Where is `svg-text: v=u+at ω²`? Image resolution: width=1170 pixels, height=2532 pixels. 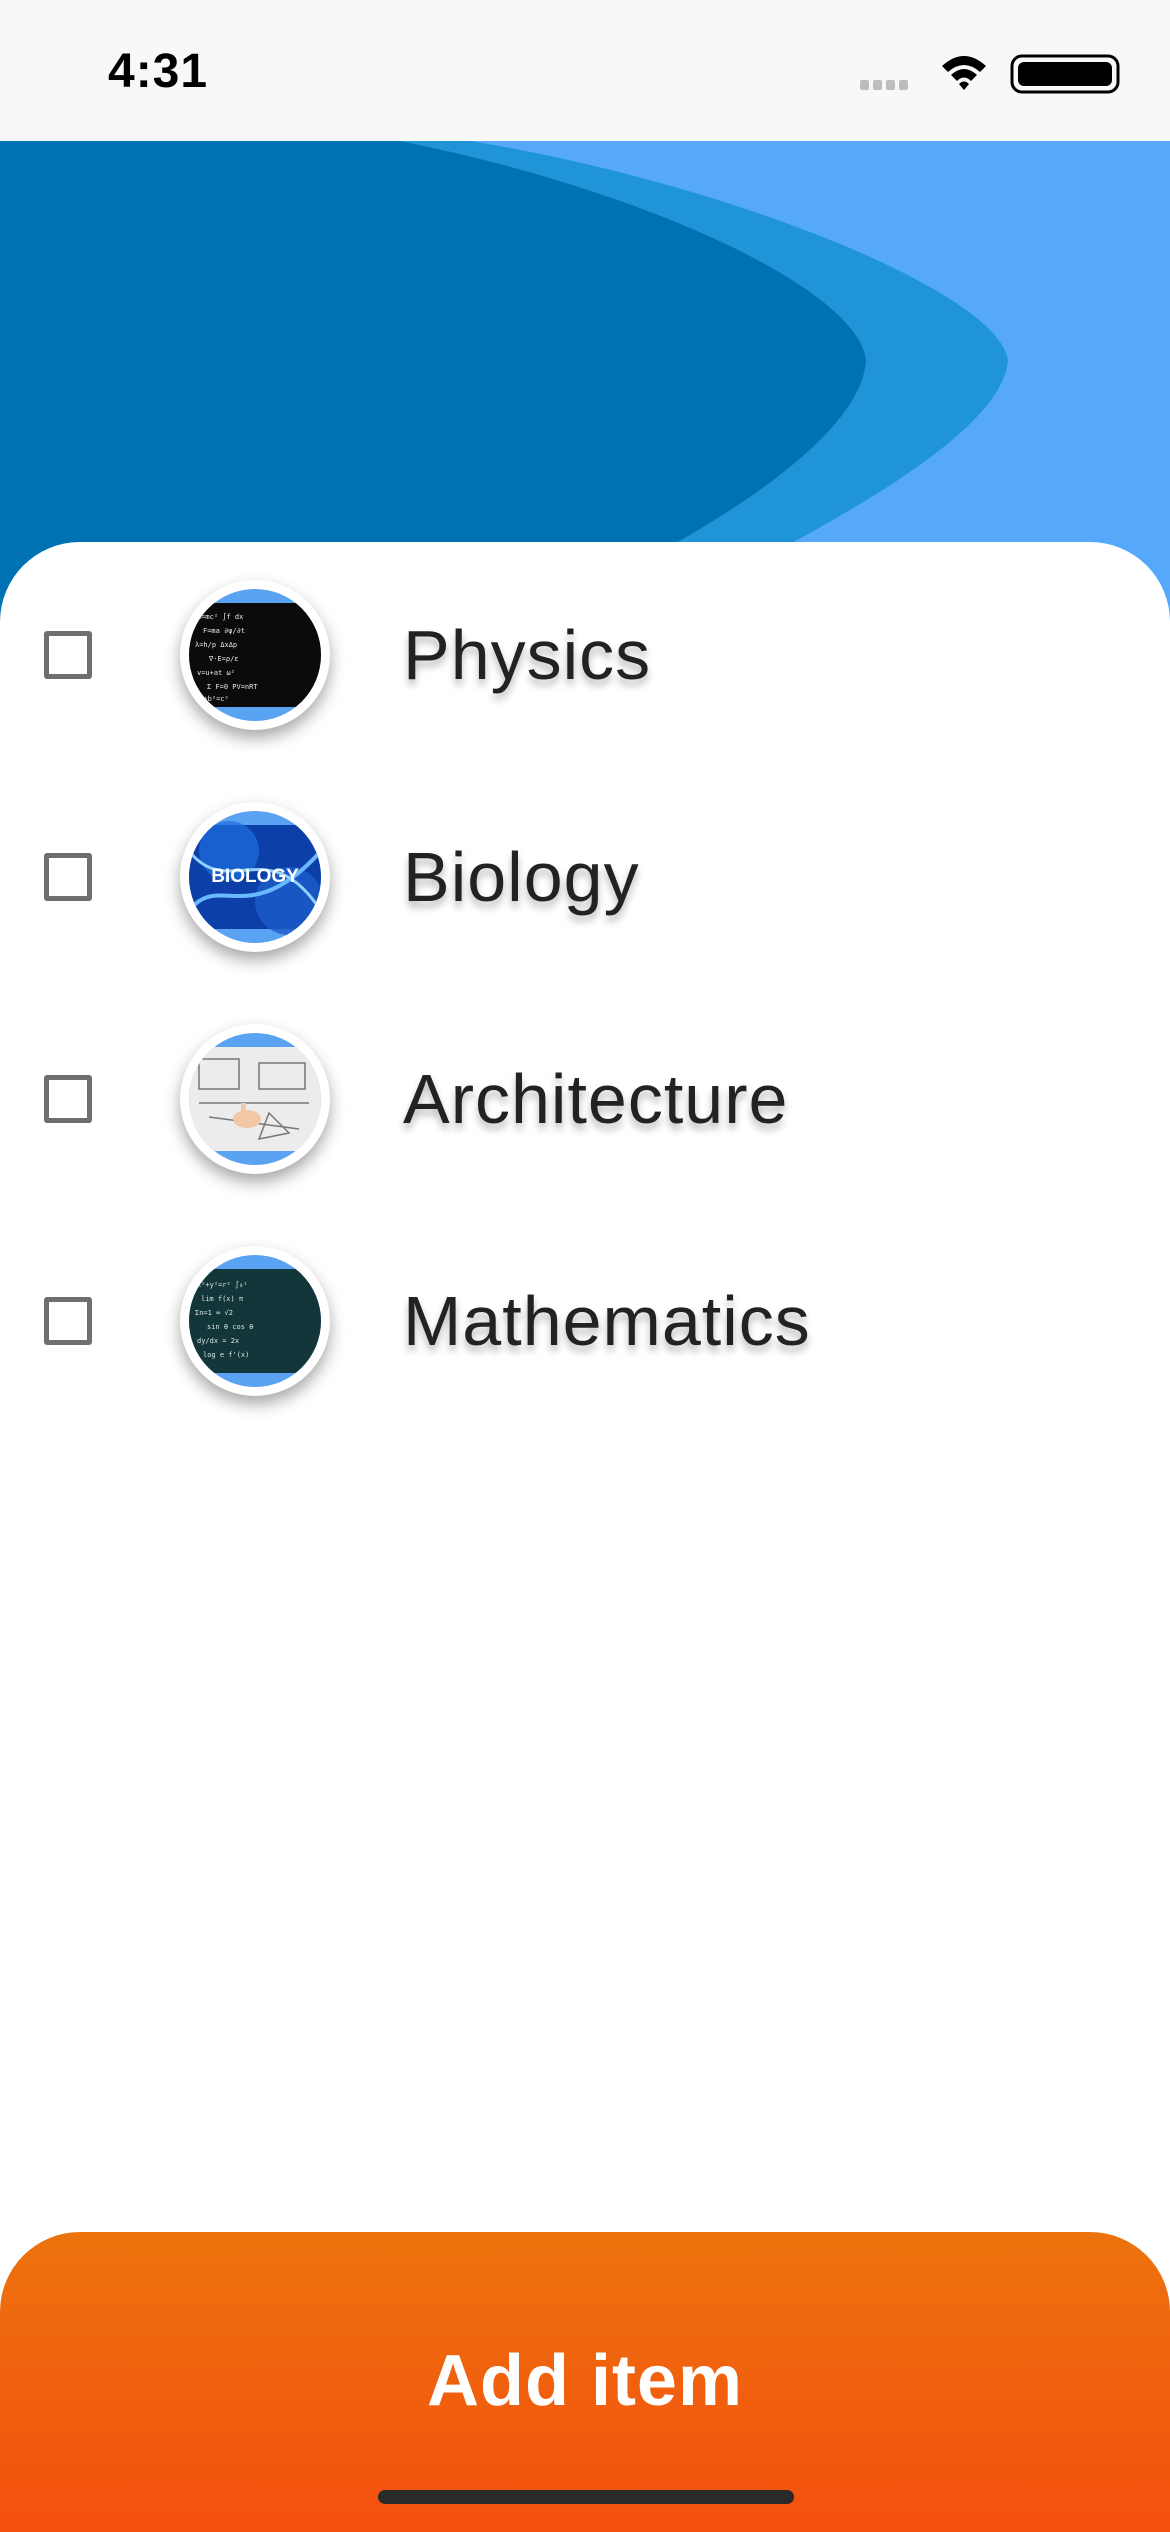
svg-text: v=u+at ω² is located at coordinates (216, 673).